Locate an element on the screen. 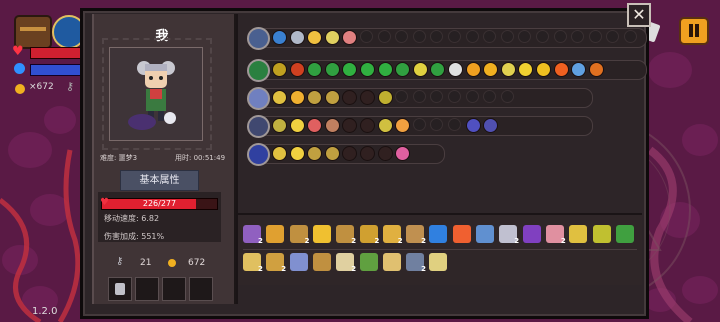  drop-icon is located at coordinates (485, 234).